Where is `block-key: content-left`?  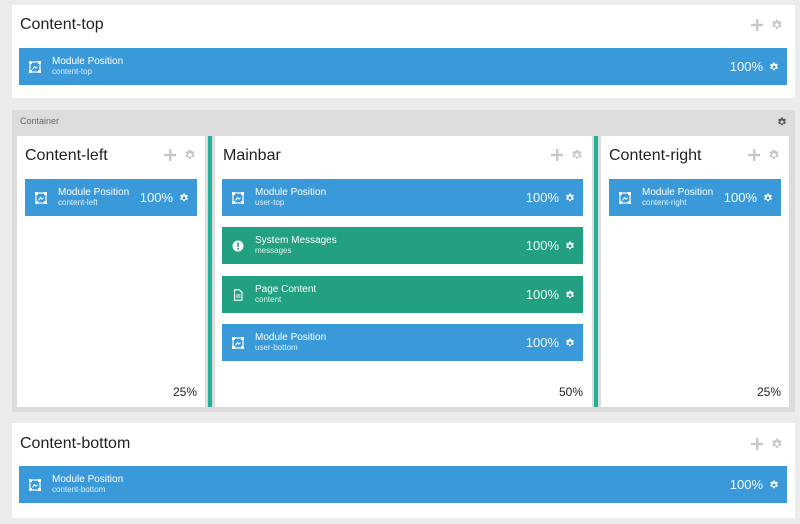 block-key: content-left is located at coordinates (78, 203).